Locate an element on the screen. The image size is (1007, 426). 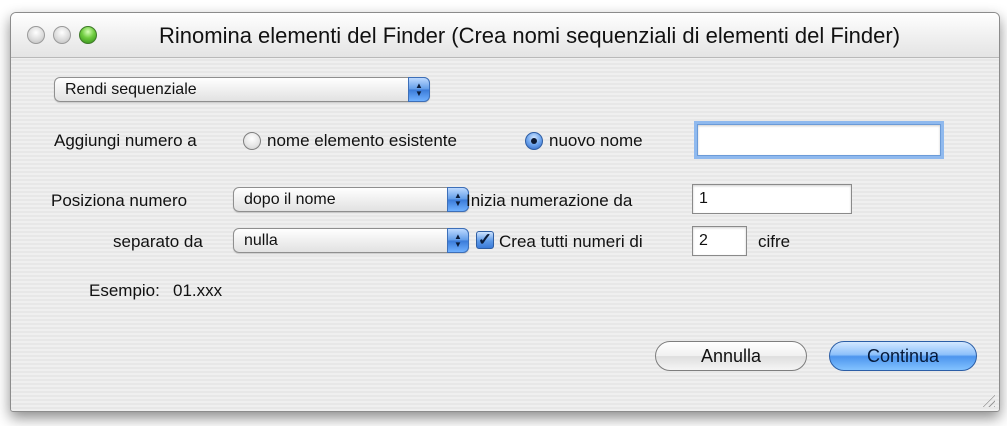
new-name-input is located at coordinates (819, 140).